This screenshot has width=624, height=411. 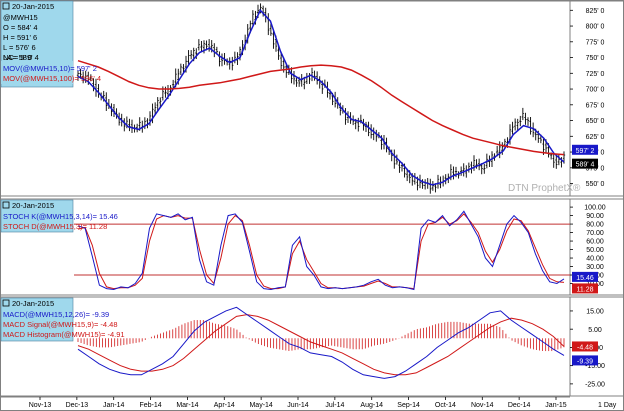 What do you see at coordinates (64, 334) in the screenshot?
I see `macd-histogram-legend: MACD Histogram(@MWH15)= -4.91` at bounding box center [64, 334].